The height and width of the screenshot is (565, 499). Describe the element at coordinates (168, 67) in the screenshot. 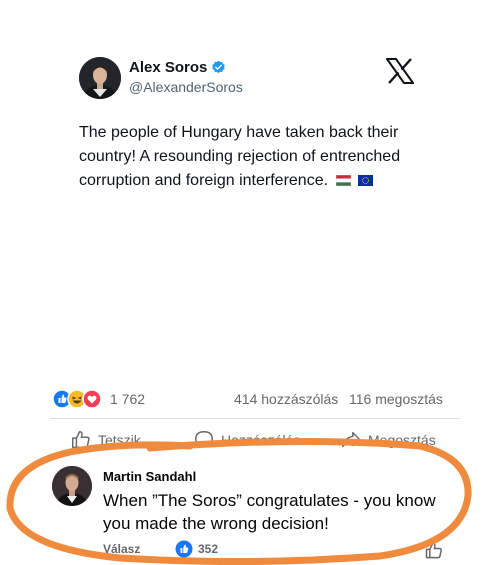

I see `tweet-author-name: Alex Soros` at that location.